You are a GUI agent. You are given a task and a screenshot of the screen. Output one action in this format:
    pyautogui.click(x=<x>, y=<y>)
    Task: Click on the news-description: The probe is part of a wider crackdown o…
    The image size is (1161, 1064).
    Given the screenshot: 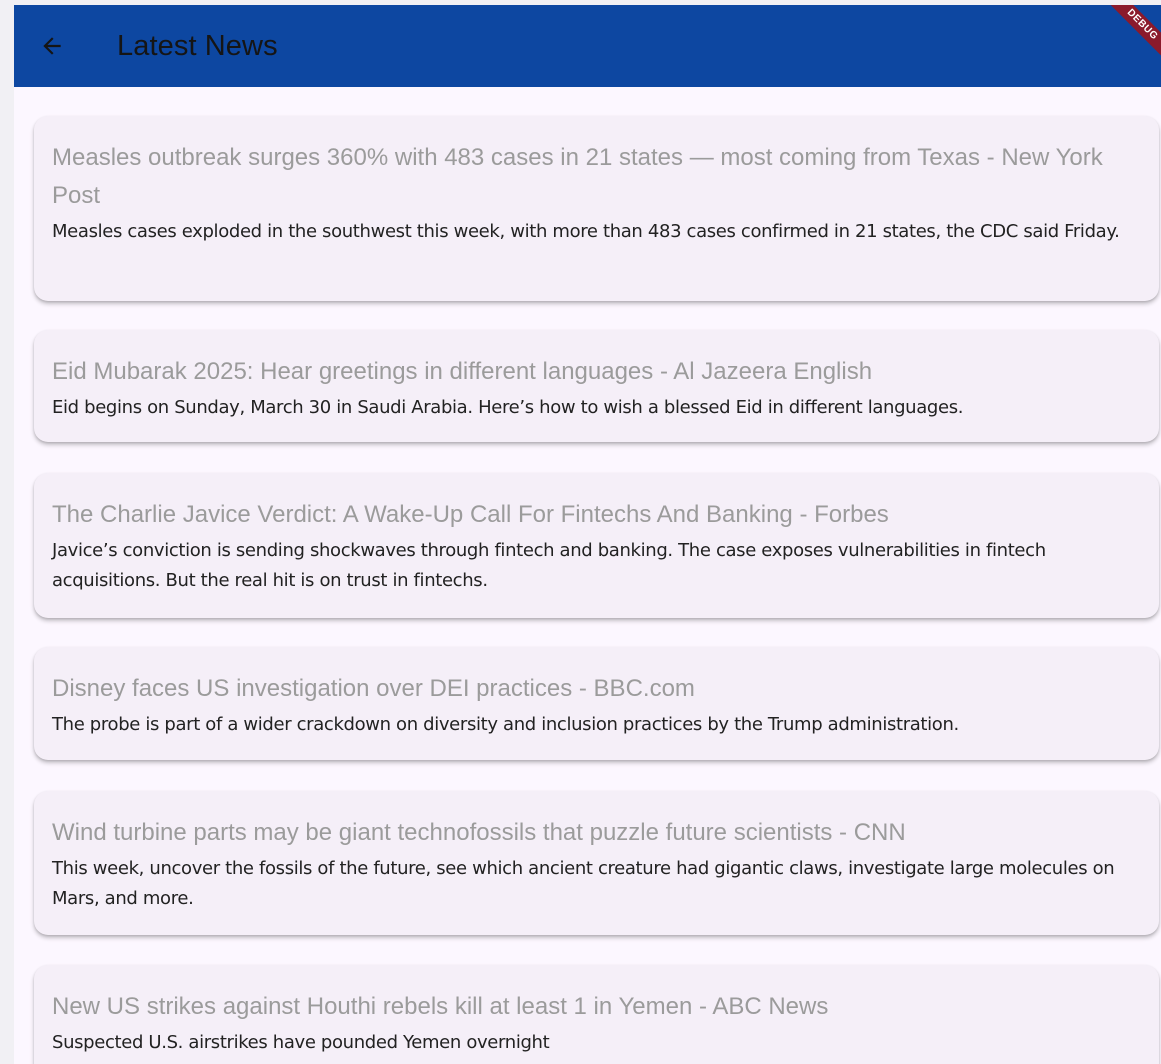 What is the action you would take?
    pyautogui.click(x=505, y=724)
    